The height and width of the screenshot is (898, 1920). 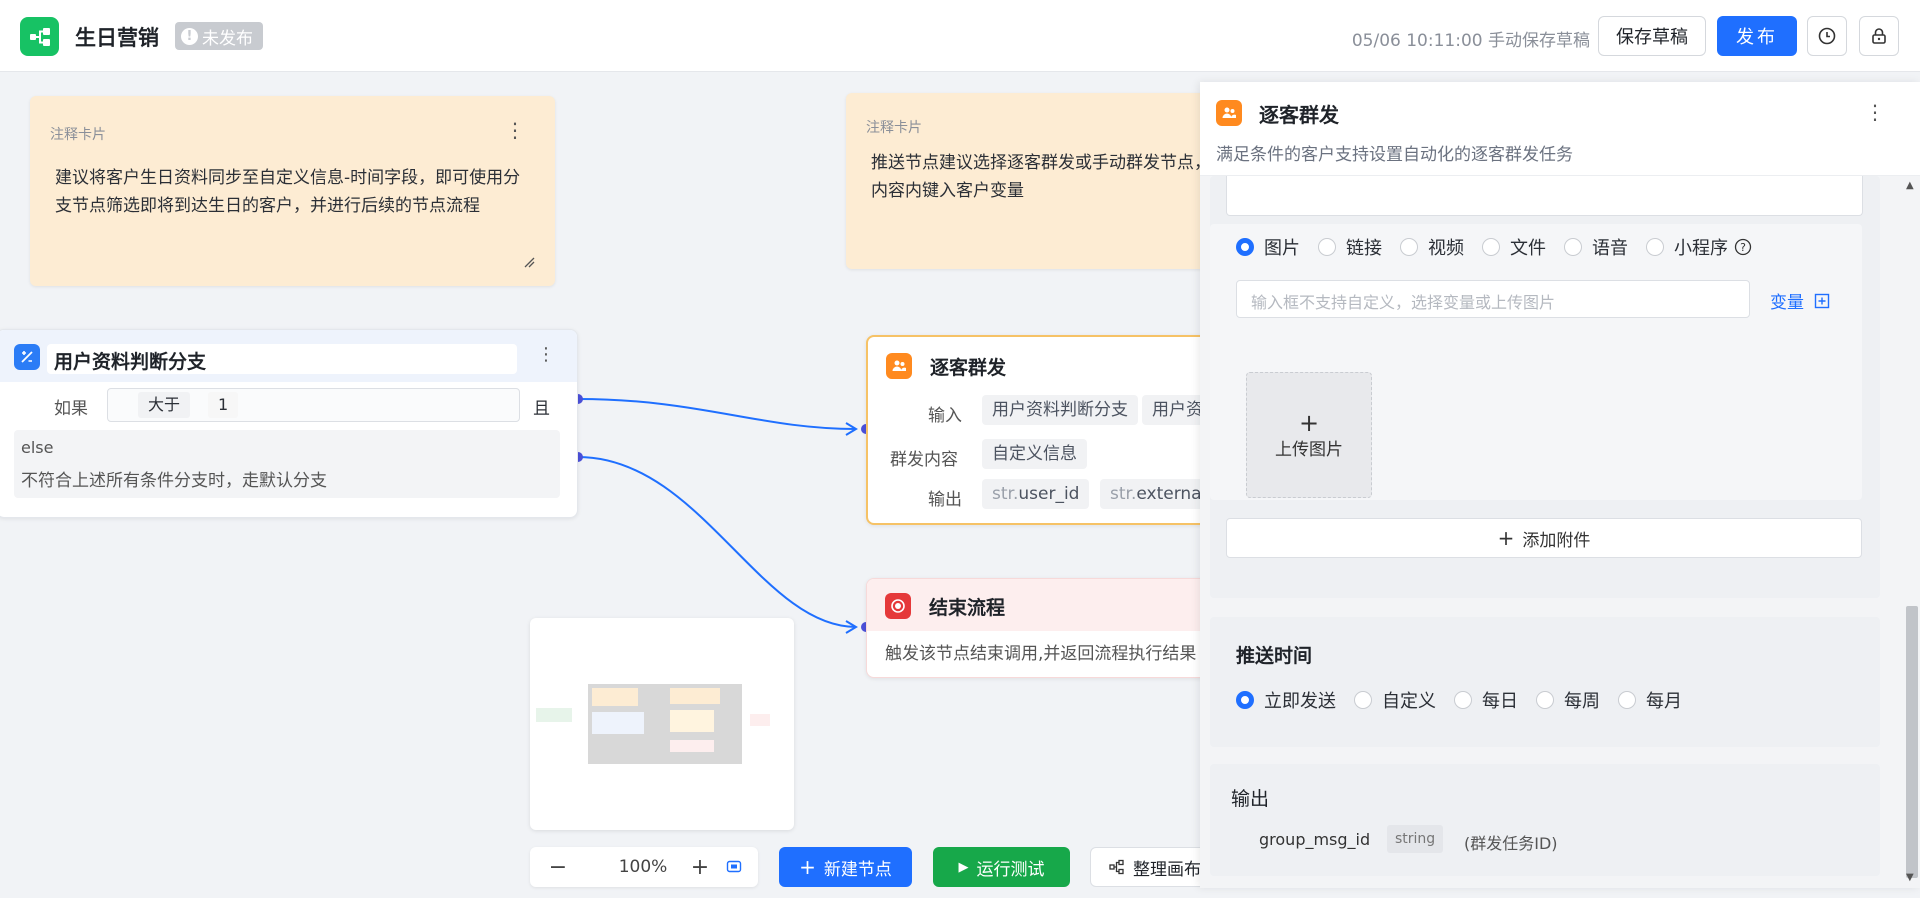 What do you see at coordinates (1911, 532) in the screenshot?
I see `panel-scrollbar: ▲ ▼` at bounding box center [1911, 532].